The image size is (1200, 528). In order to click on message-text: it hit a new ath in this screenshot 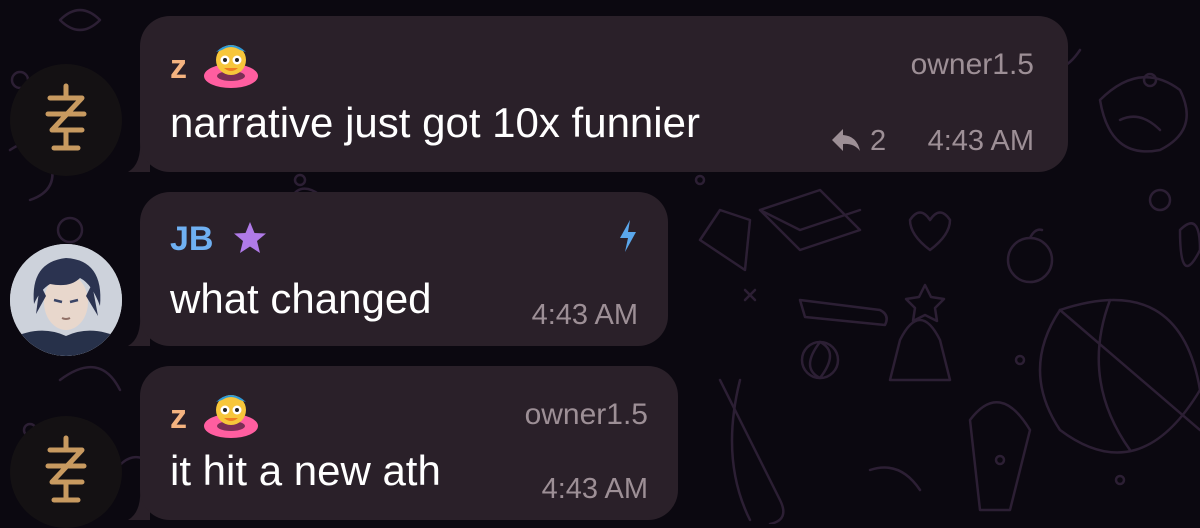, I will do `click(305, 470)`.